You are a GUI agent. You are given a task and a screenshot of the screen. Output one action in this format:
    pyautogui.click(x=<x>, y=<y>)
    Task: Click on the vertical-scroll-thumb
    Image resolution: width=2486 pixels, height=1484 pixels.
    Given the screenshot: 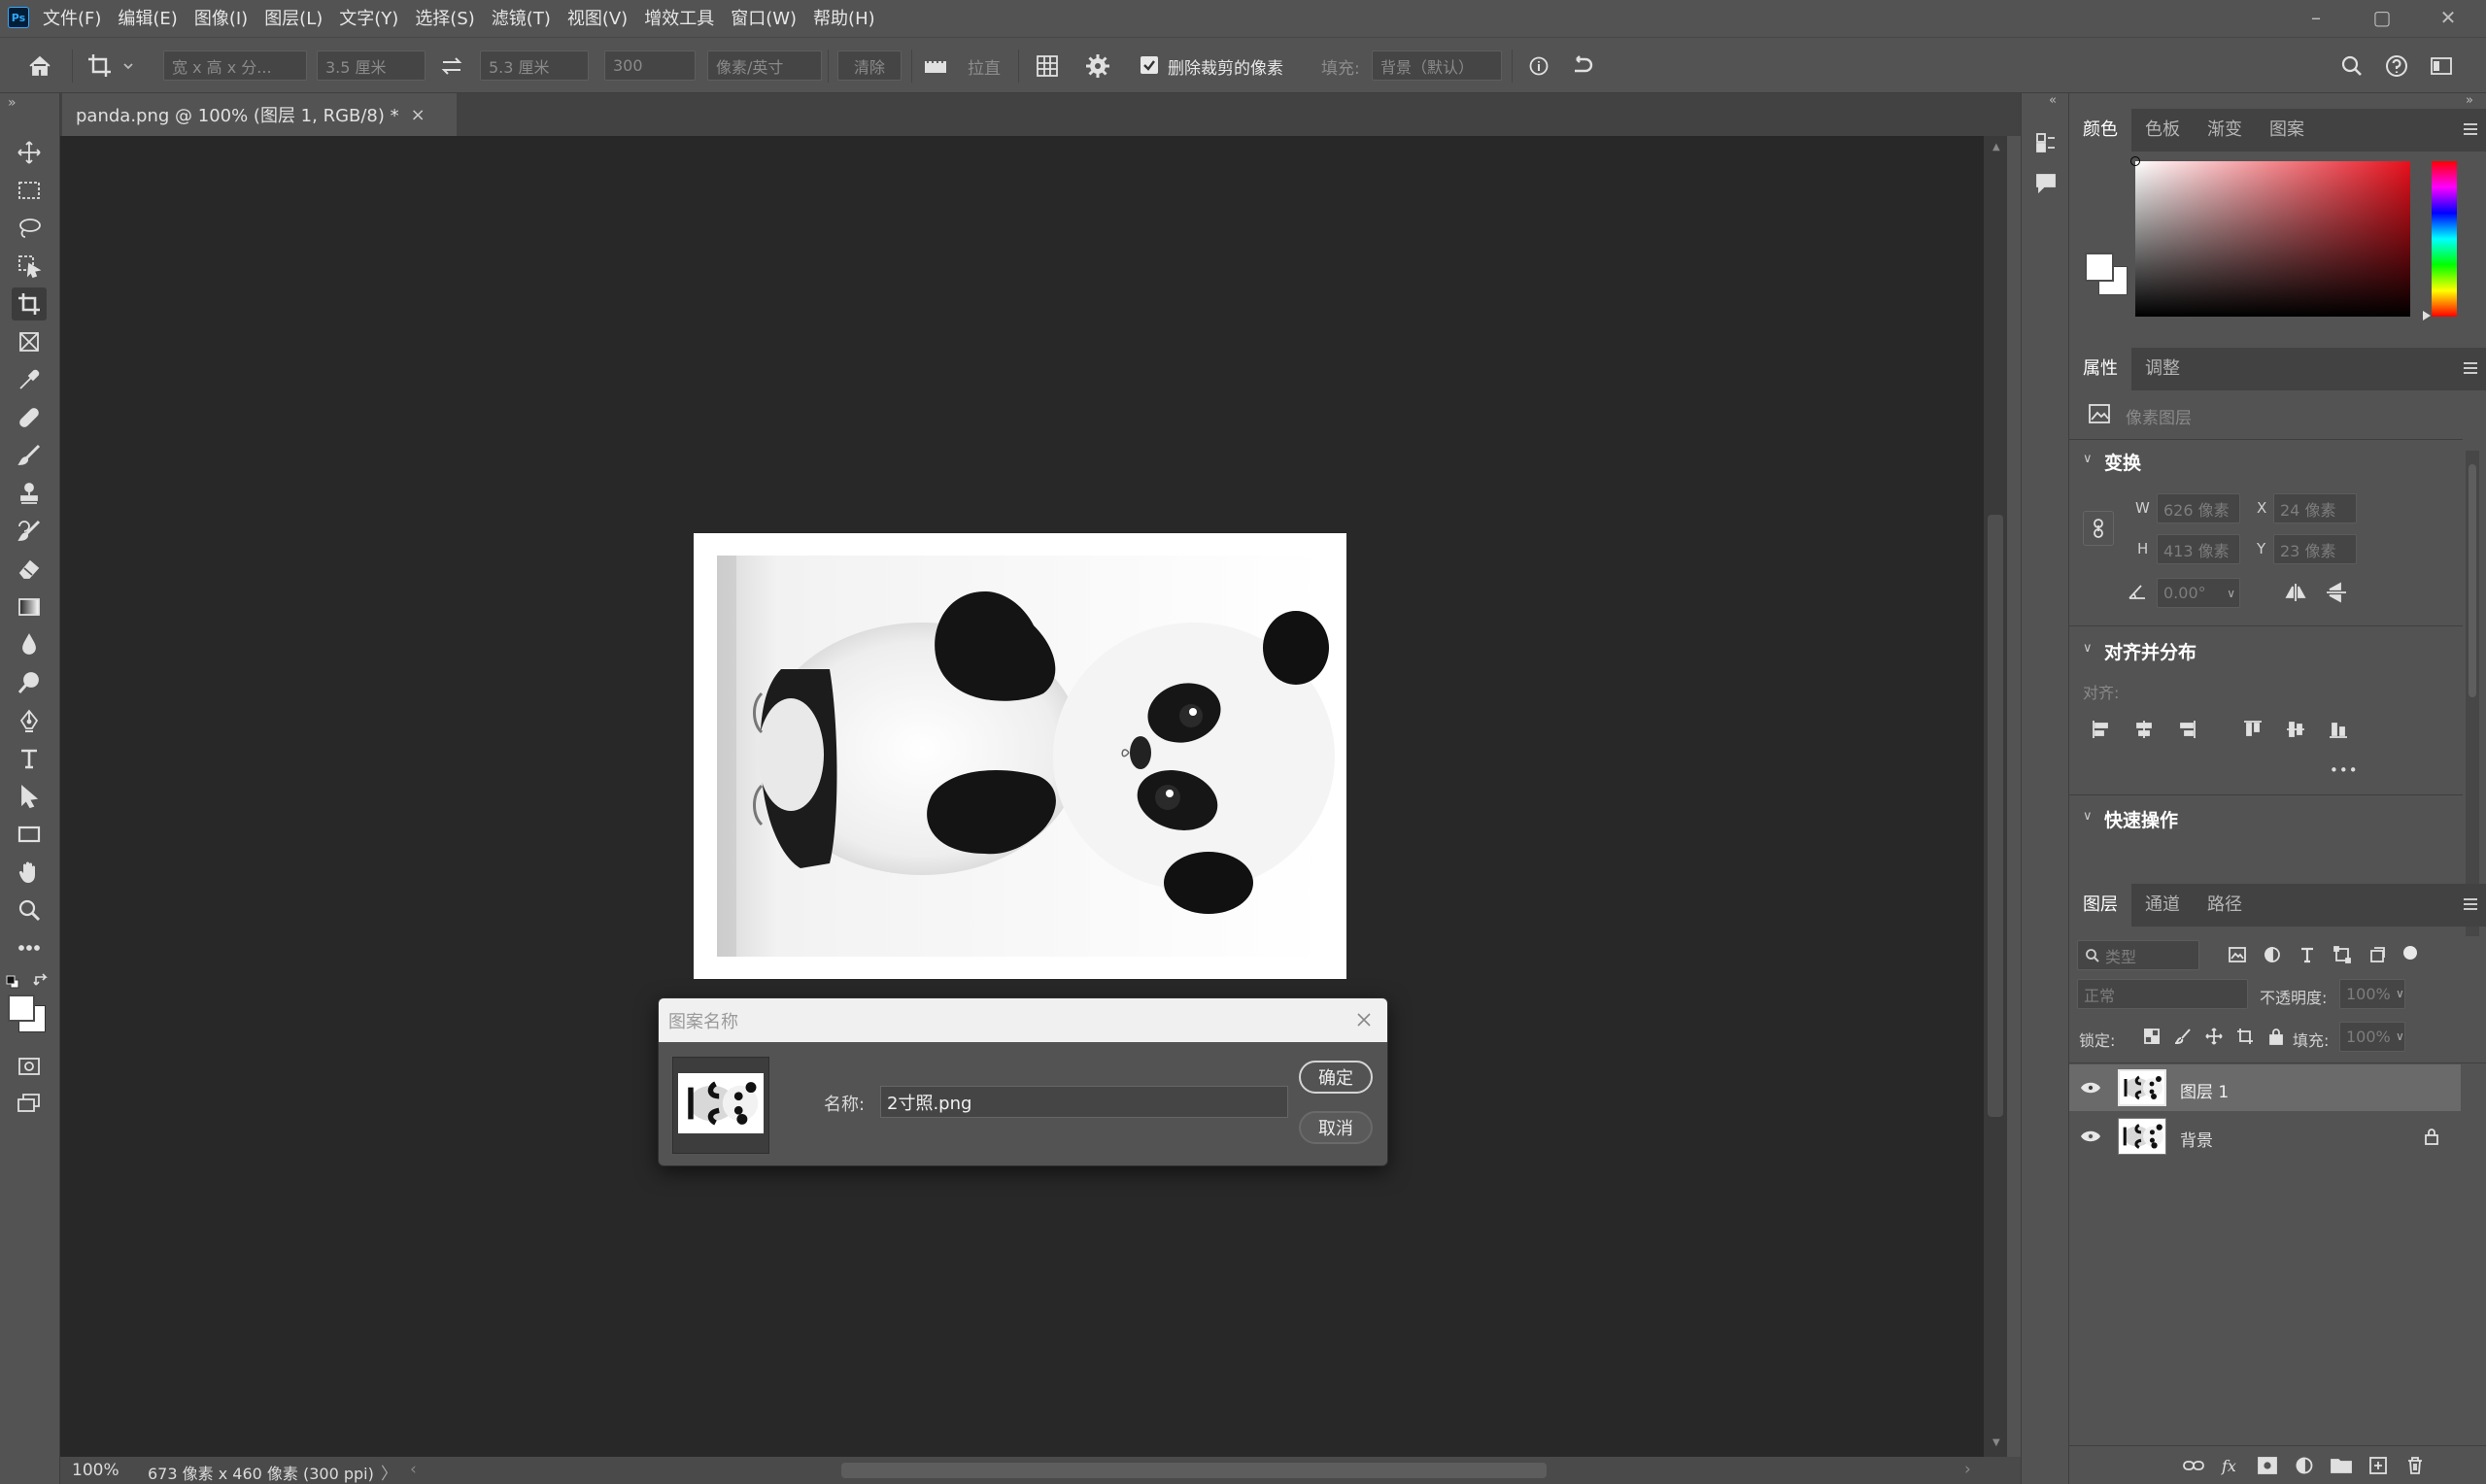 What is the action you would take?
    pyautogui.click(x=1995, y=816)
    